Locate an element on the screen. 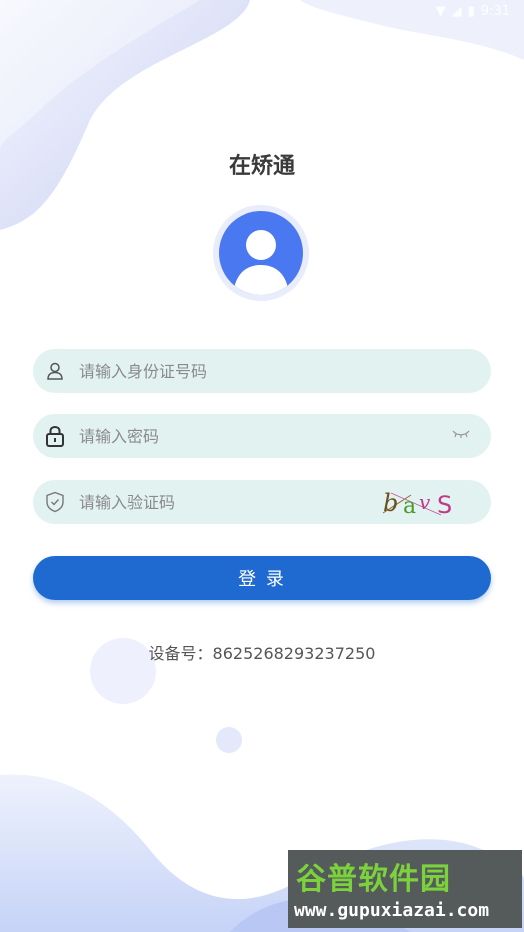 This screenshot has height=932, width=524. password-field is located at coordinates (262, 436).